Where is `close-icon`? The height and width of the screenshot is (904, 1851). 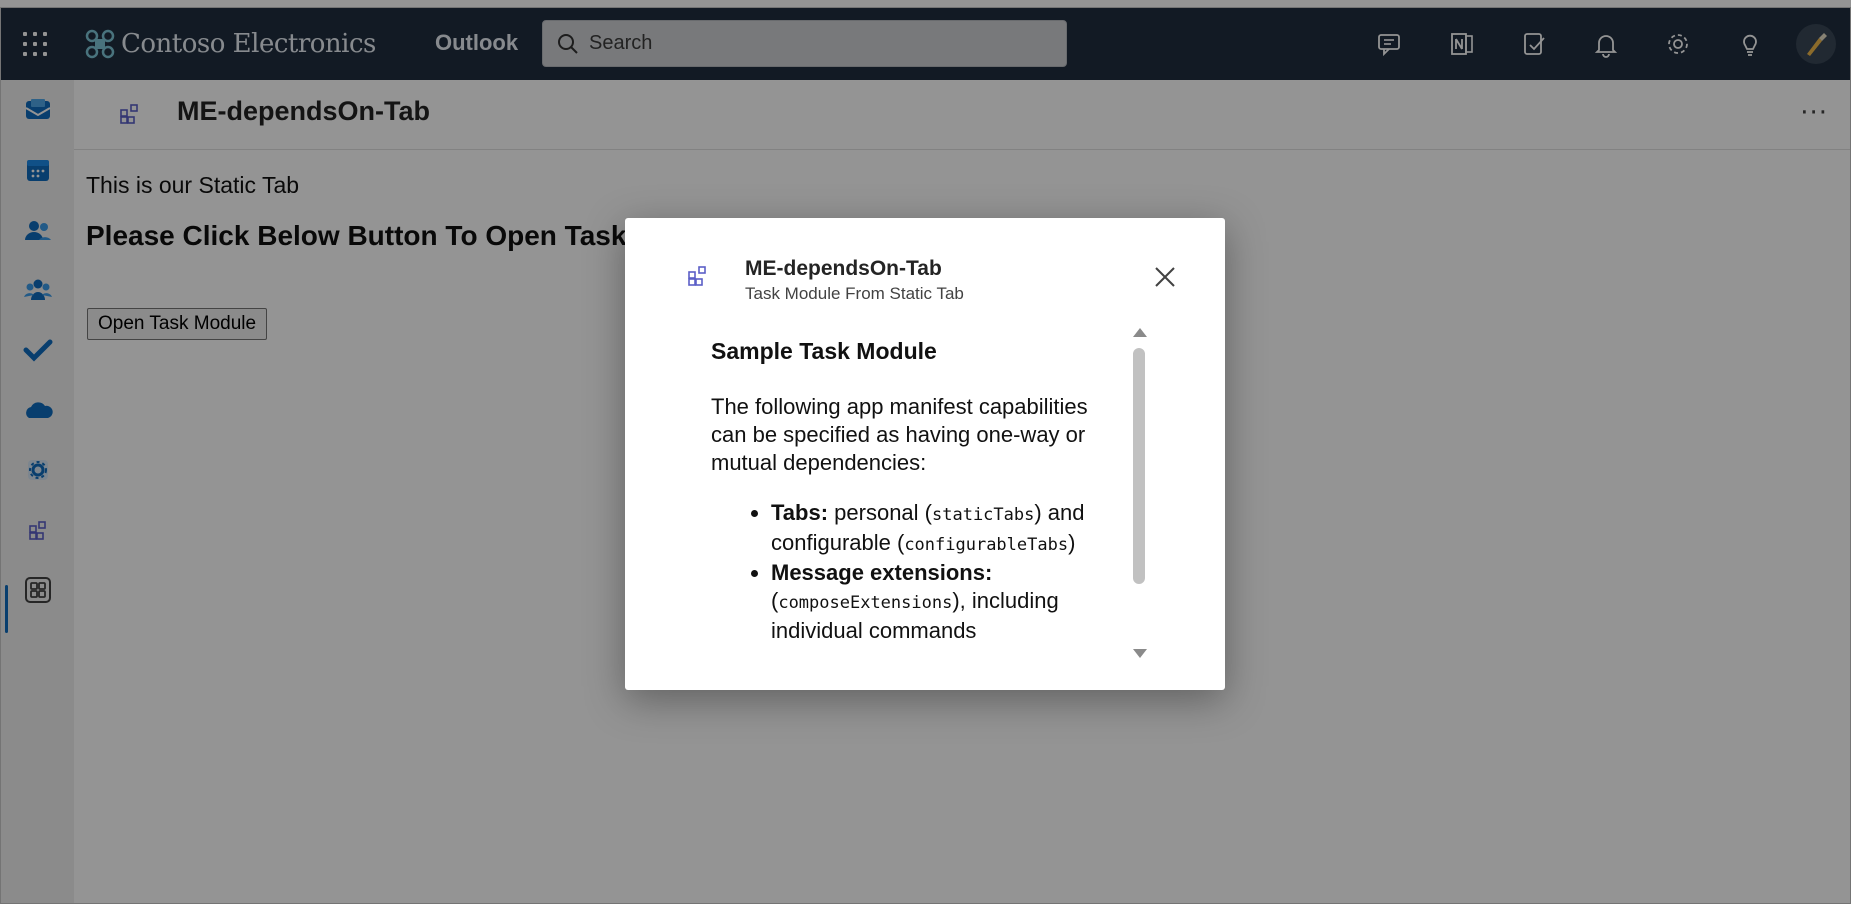
close-icon is located at coordinates (1165, 277).